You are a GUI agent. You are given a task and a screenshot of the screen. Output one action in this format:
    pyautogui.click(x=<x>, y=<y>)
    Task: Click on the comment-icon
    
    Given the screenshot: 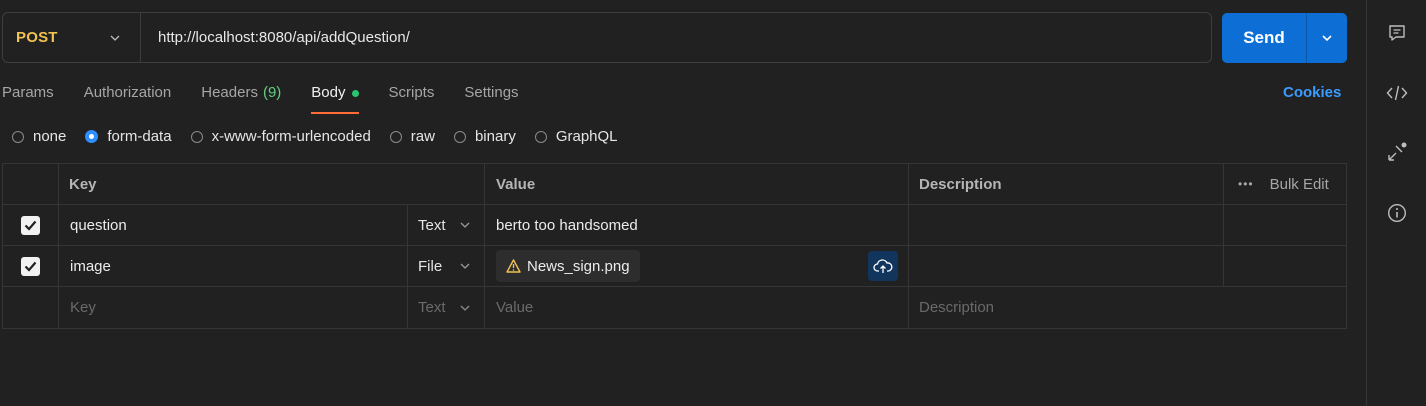 What is the action you would take?
    pyautogui.click(x=1397, y=33)
    